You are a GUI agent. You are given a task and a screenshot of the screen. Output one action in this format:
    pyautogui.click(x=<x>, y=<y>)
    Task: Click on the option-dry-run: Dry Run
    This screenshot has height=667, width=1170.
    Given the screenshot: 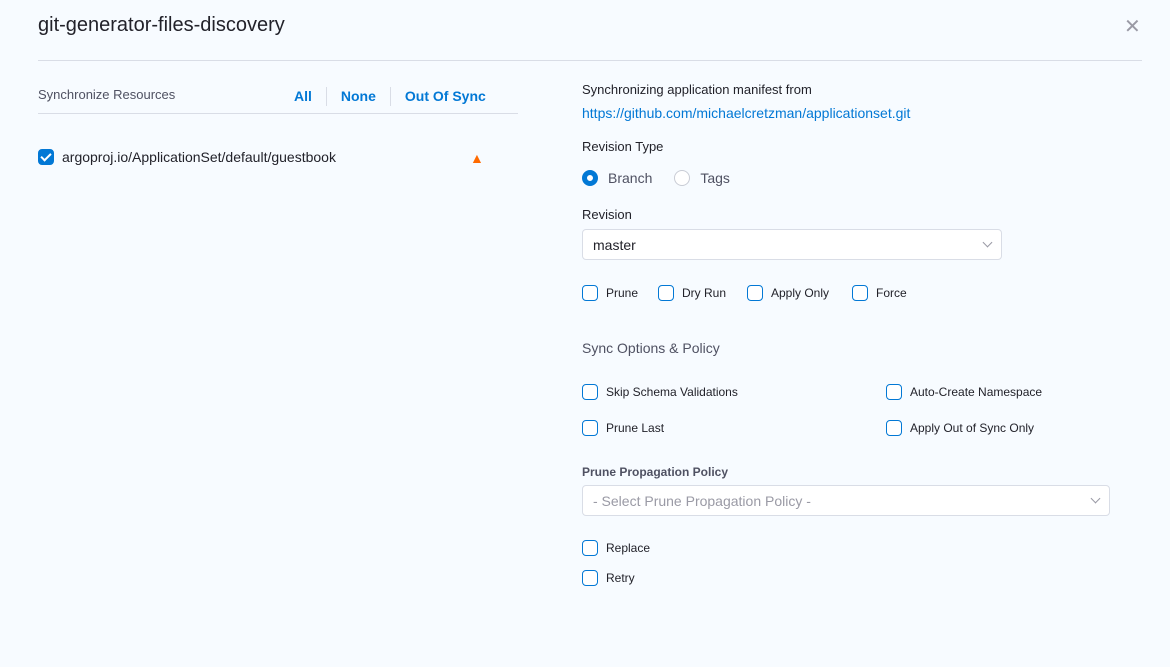 What is the action you would take?
    pyautogui.click(x=692, y=293)
    